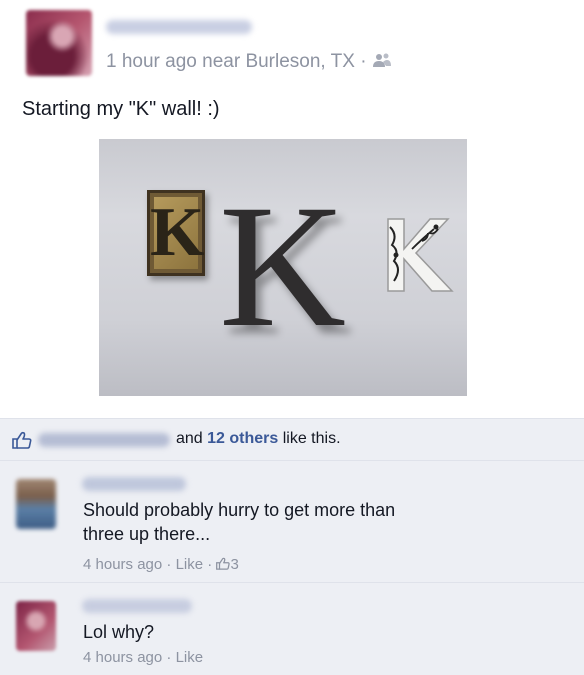  What do you see at coordinates (179, 27) in the screenshot?
I see `author-name-redacted` at bounding box center [179, 27].